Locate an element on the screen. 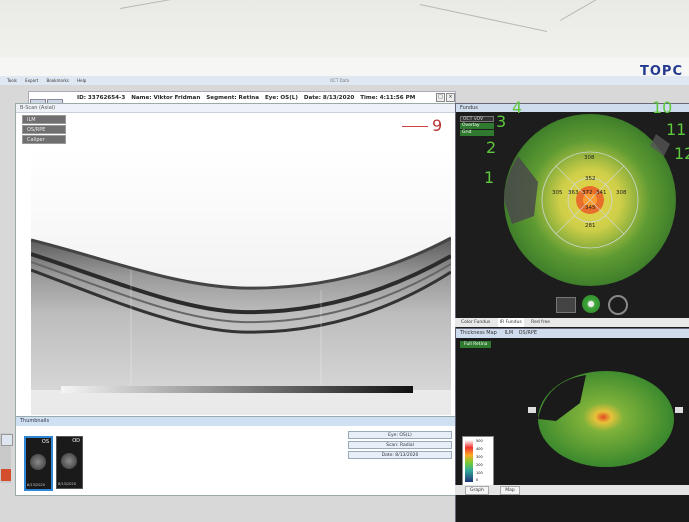 This screenshot has width=689, height=522. background-wall is located at coordinates (344, 29).